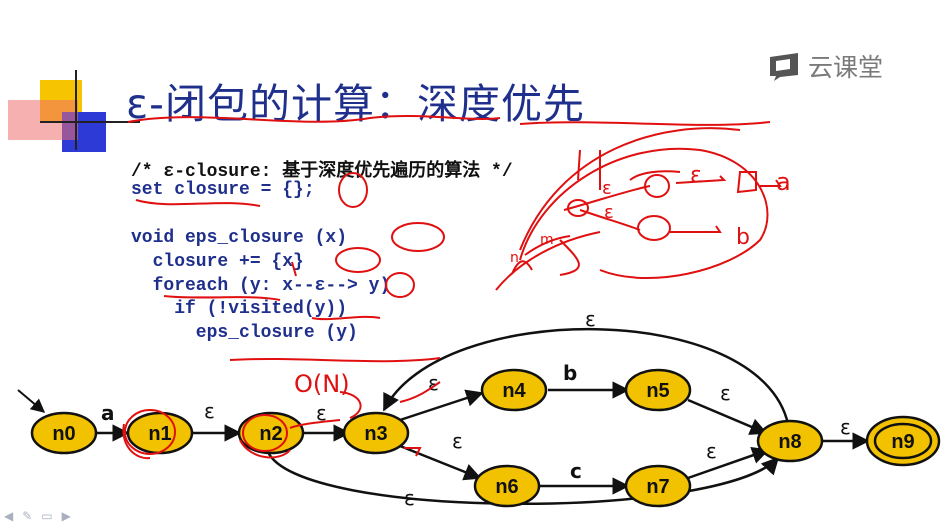 Image resolution: width=949 pixels, height=527 pixels. Describe the element at coordinates (66, 516) in the screenshot. I see `arrow-right-icon: ▶` at that location.